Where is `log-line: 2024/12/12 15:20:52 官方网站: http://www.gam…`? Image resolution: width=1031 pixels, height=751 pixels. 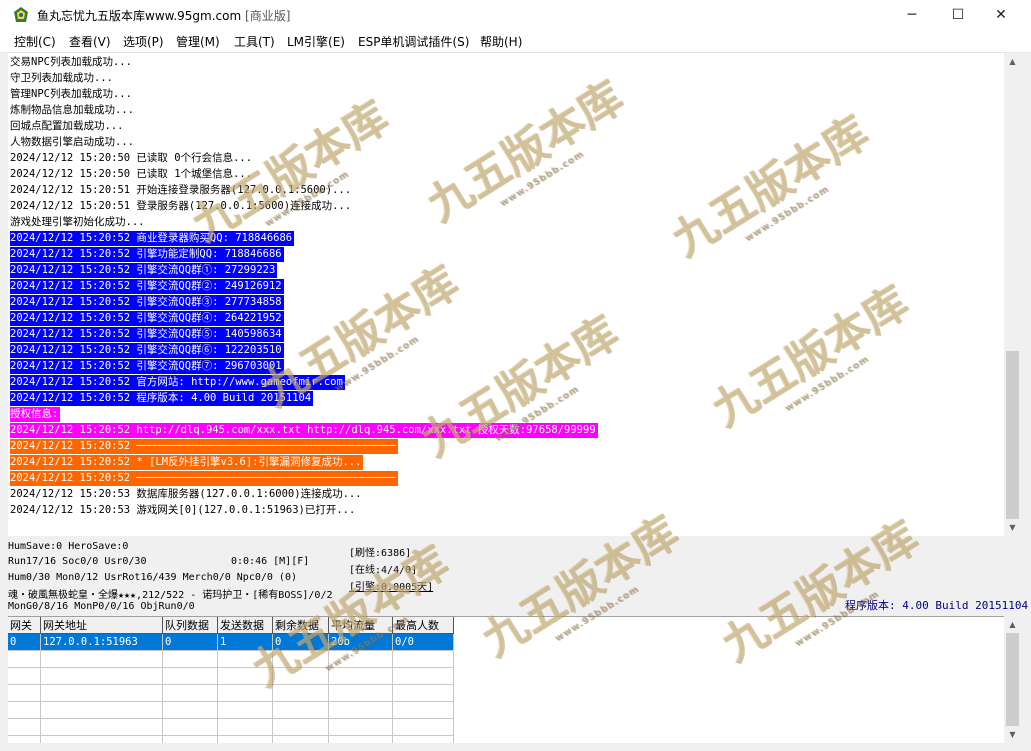
log-line: 2024/12/12 15:20:52 官方网站: http://www.gam… is located at coordinates (177, 382).